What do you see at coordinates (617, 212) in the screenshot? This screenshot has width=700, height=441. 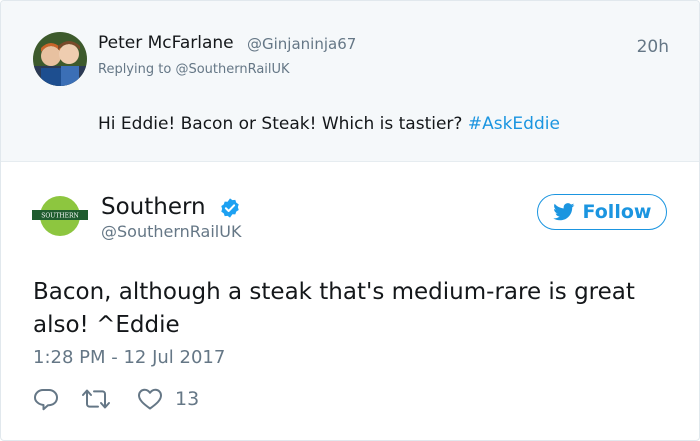 I see `follow-button-label: Follow` at bounding box center [617, 212].